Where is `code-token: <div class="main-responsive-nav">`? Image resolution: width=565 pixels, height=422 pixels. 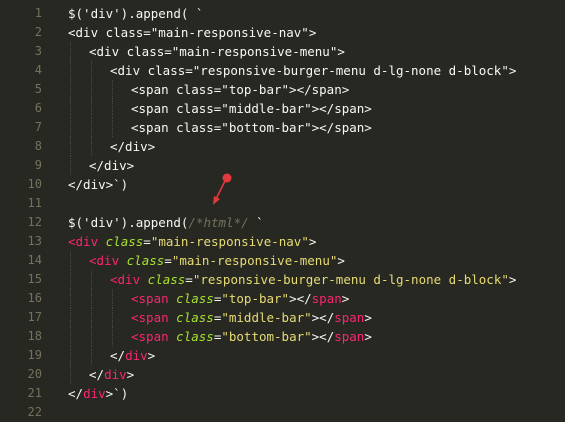 code-token: <div class="main-responsive-nav"> is located at coordinates (192, 32).